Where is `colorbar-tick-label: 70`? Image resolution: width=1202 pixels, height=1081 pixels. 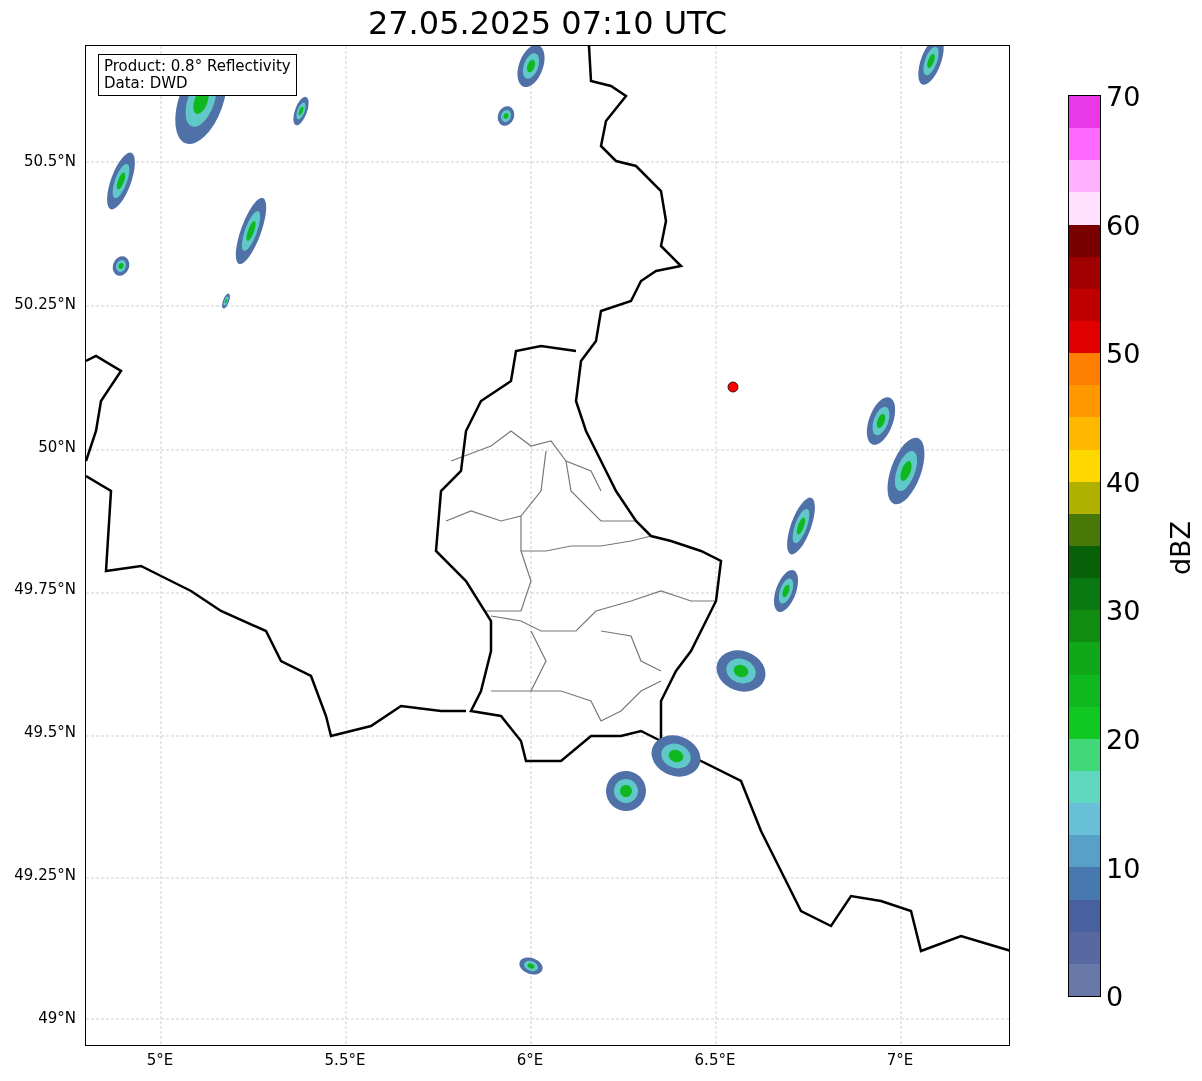
colorbar-tick-label: 70 is located at coordinates (1123, 96).